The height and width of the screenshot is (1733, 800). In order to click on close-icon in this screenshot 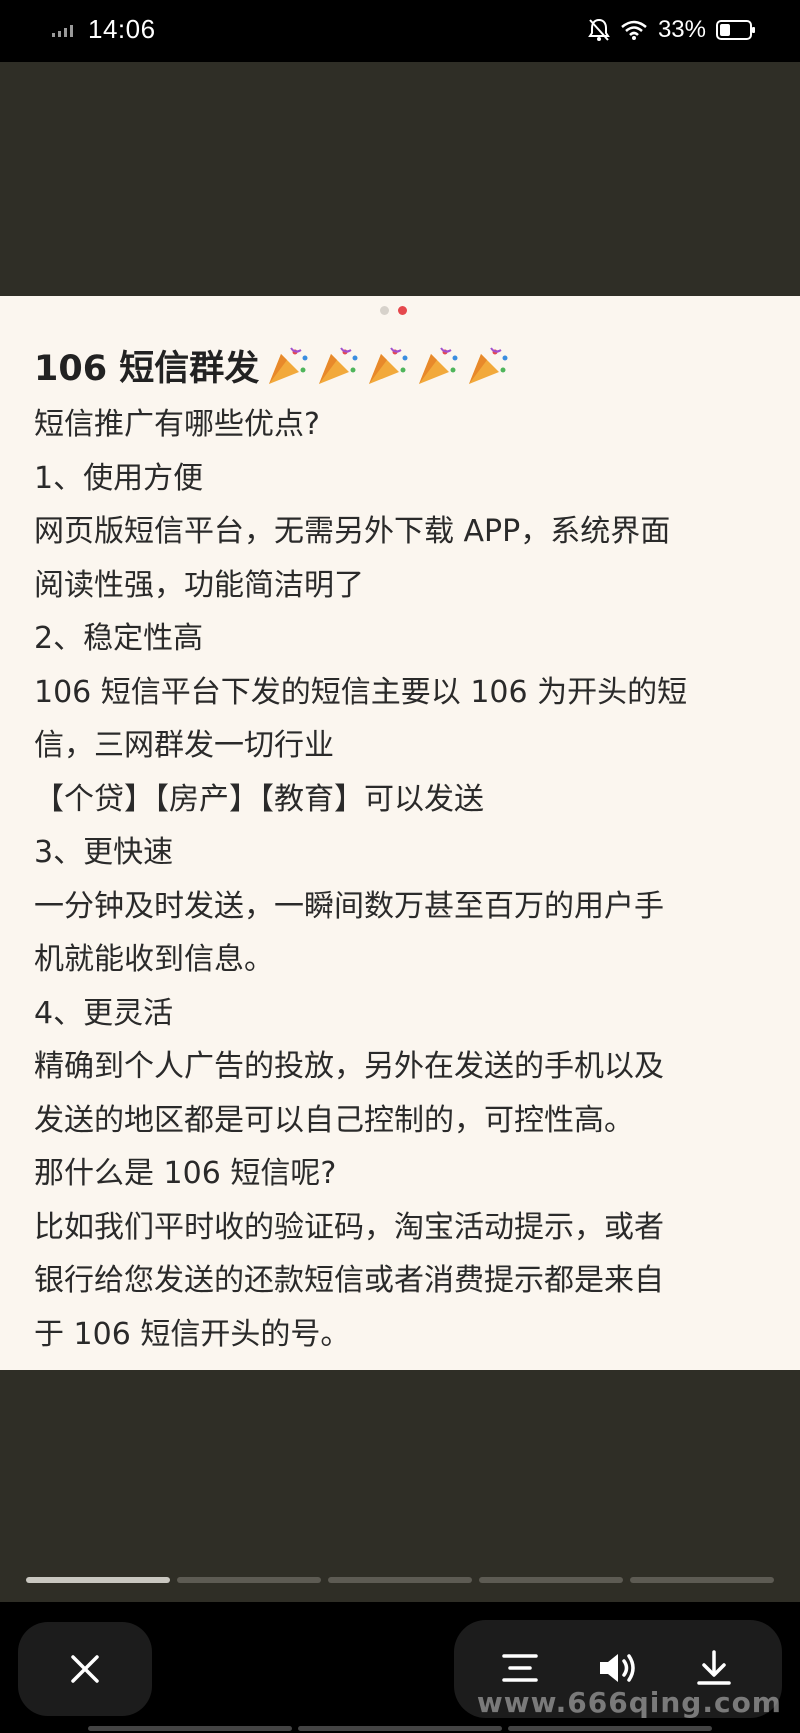, I will do `click(85, 1669)`.